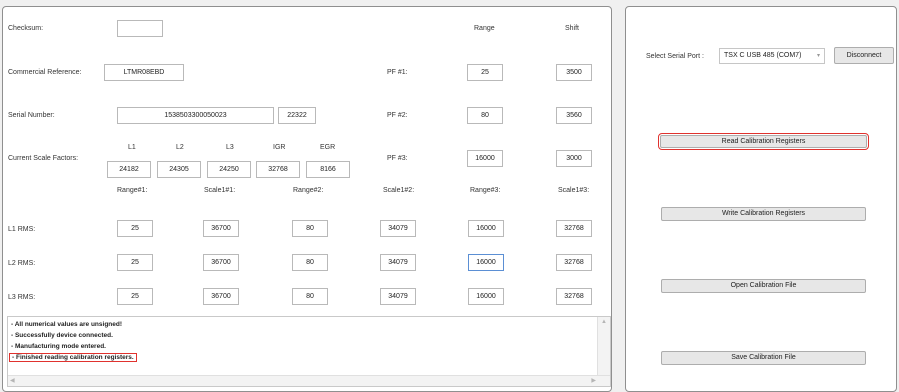 The height and width of the screenshot is (392, 899). I want to click on l2-range1-field: 25, so click(135, 262).